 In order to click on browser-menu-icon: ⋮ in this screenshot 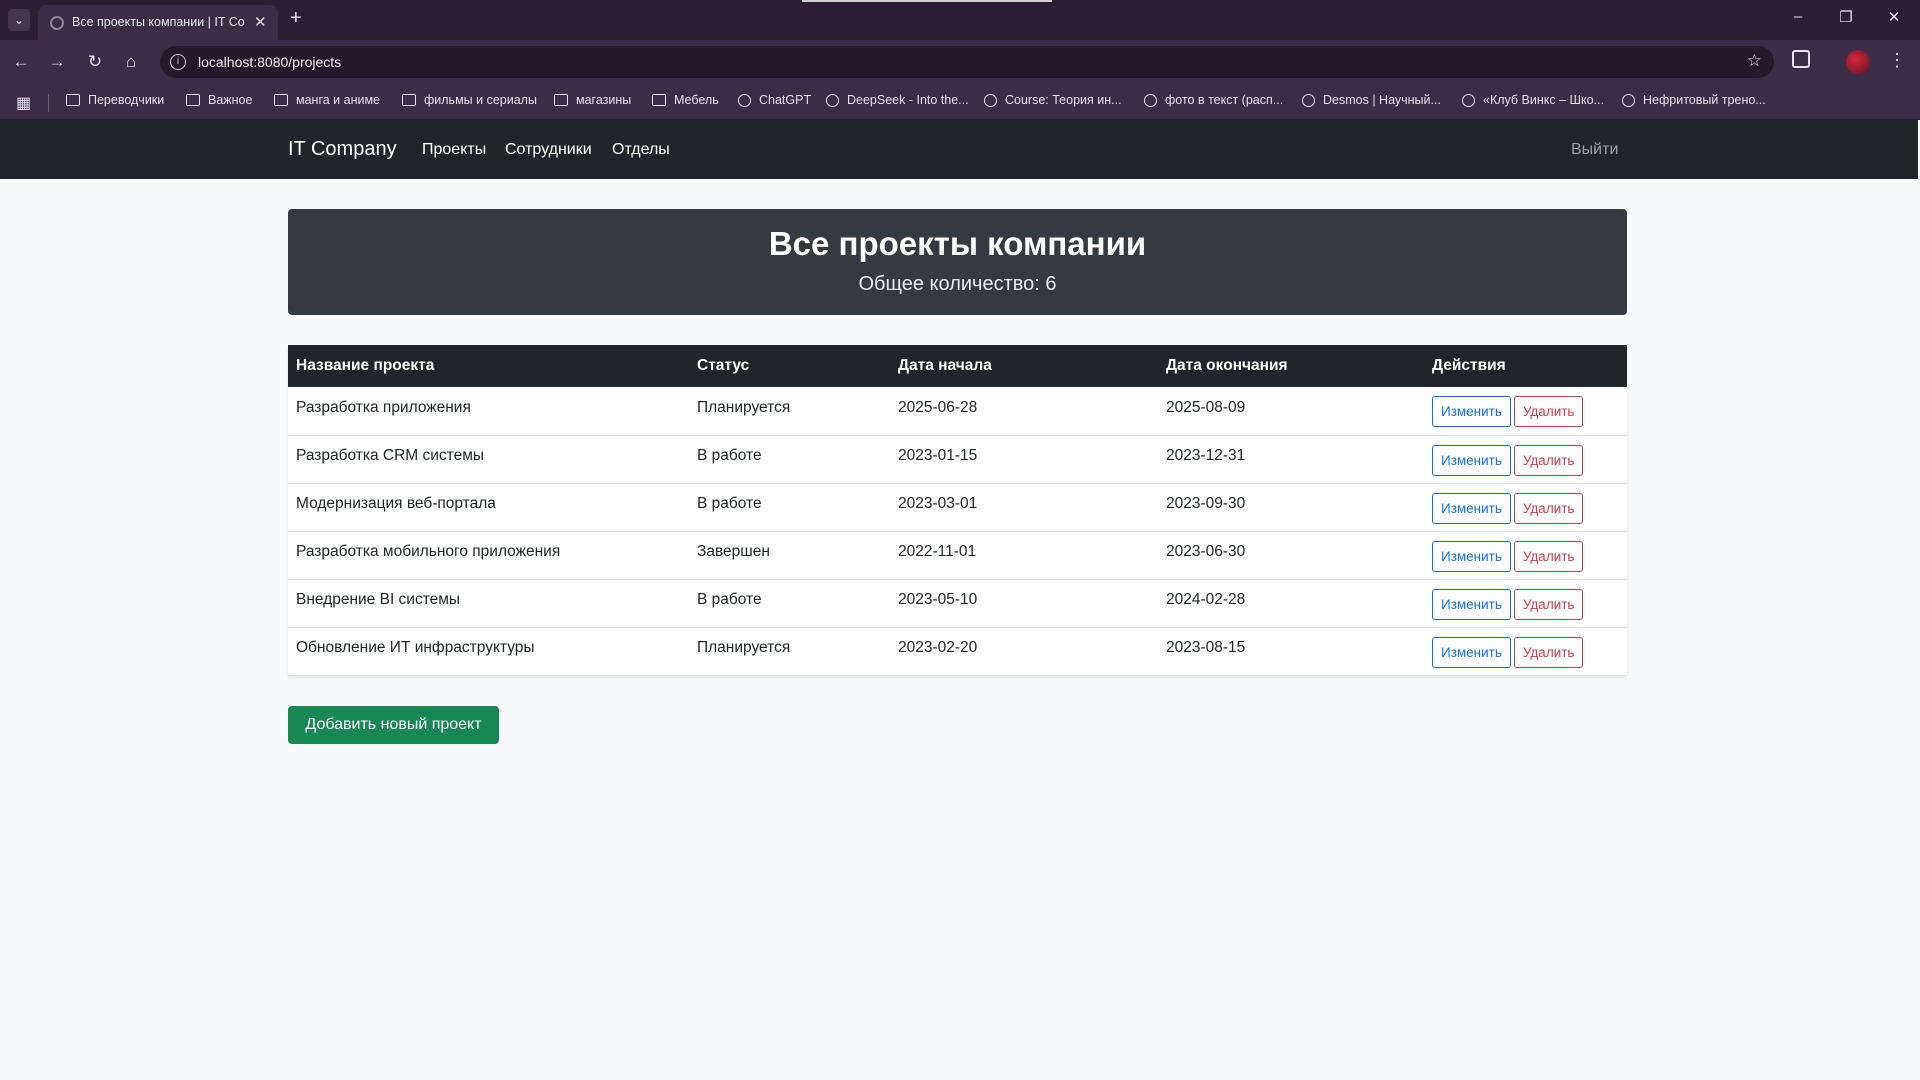, I will do `click(1897, 60)`.